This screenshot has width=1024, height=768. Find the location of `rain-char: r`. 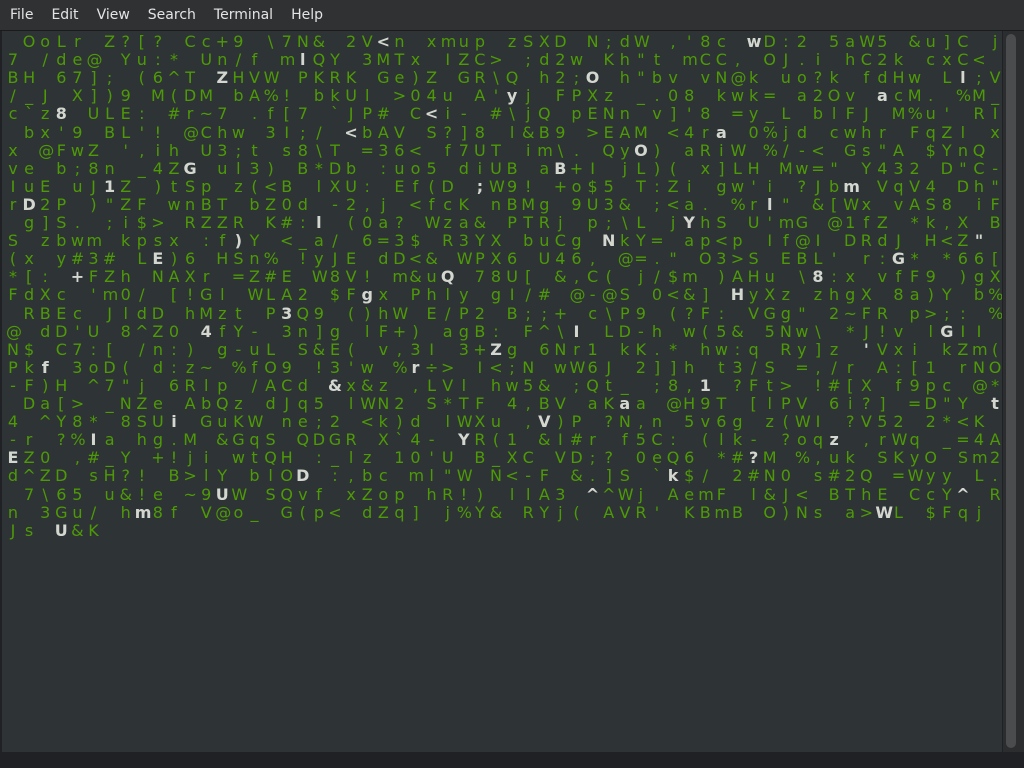

rain-char: r is located at coordinates (206, 277).